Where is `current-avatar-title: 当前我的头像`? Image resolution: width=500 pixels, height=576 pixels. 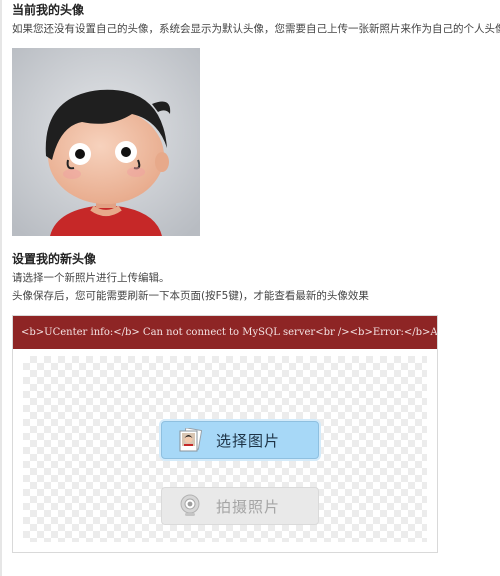
current-avatar-title: 当前我的头像 is located at coordinates (48, 10).